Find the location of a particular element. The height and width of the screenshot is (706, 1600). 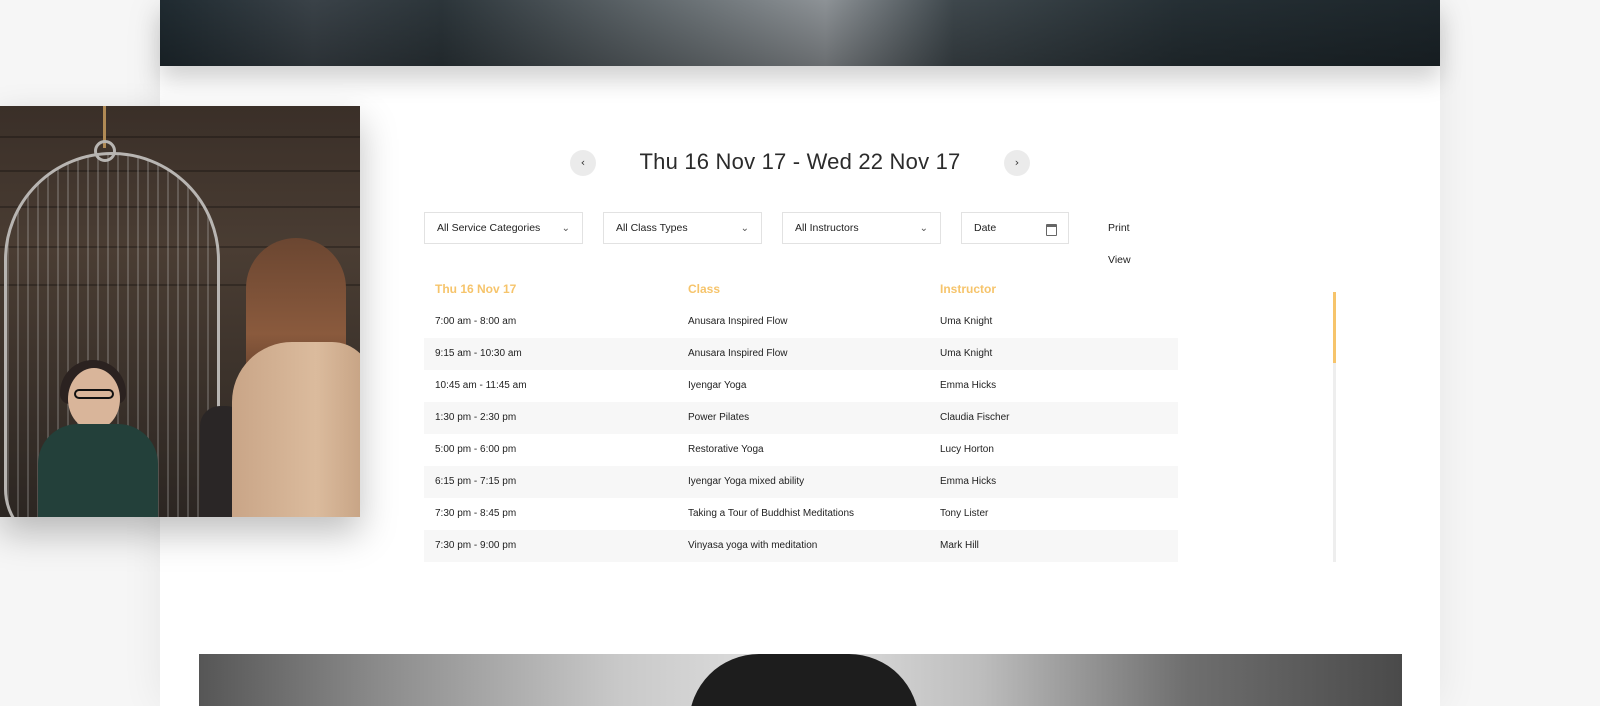

person-glasses is located at coordinates (94, 394).